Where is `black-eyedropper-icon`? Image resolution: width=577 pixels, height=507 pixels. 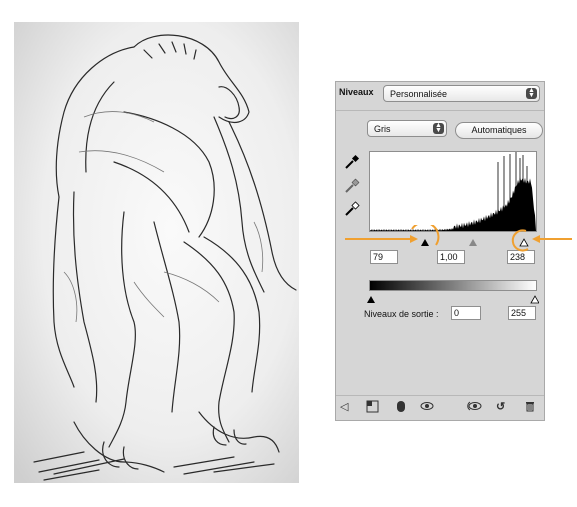 black-eyedropper-icon is located at coordinates (352, 162).